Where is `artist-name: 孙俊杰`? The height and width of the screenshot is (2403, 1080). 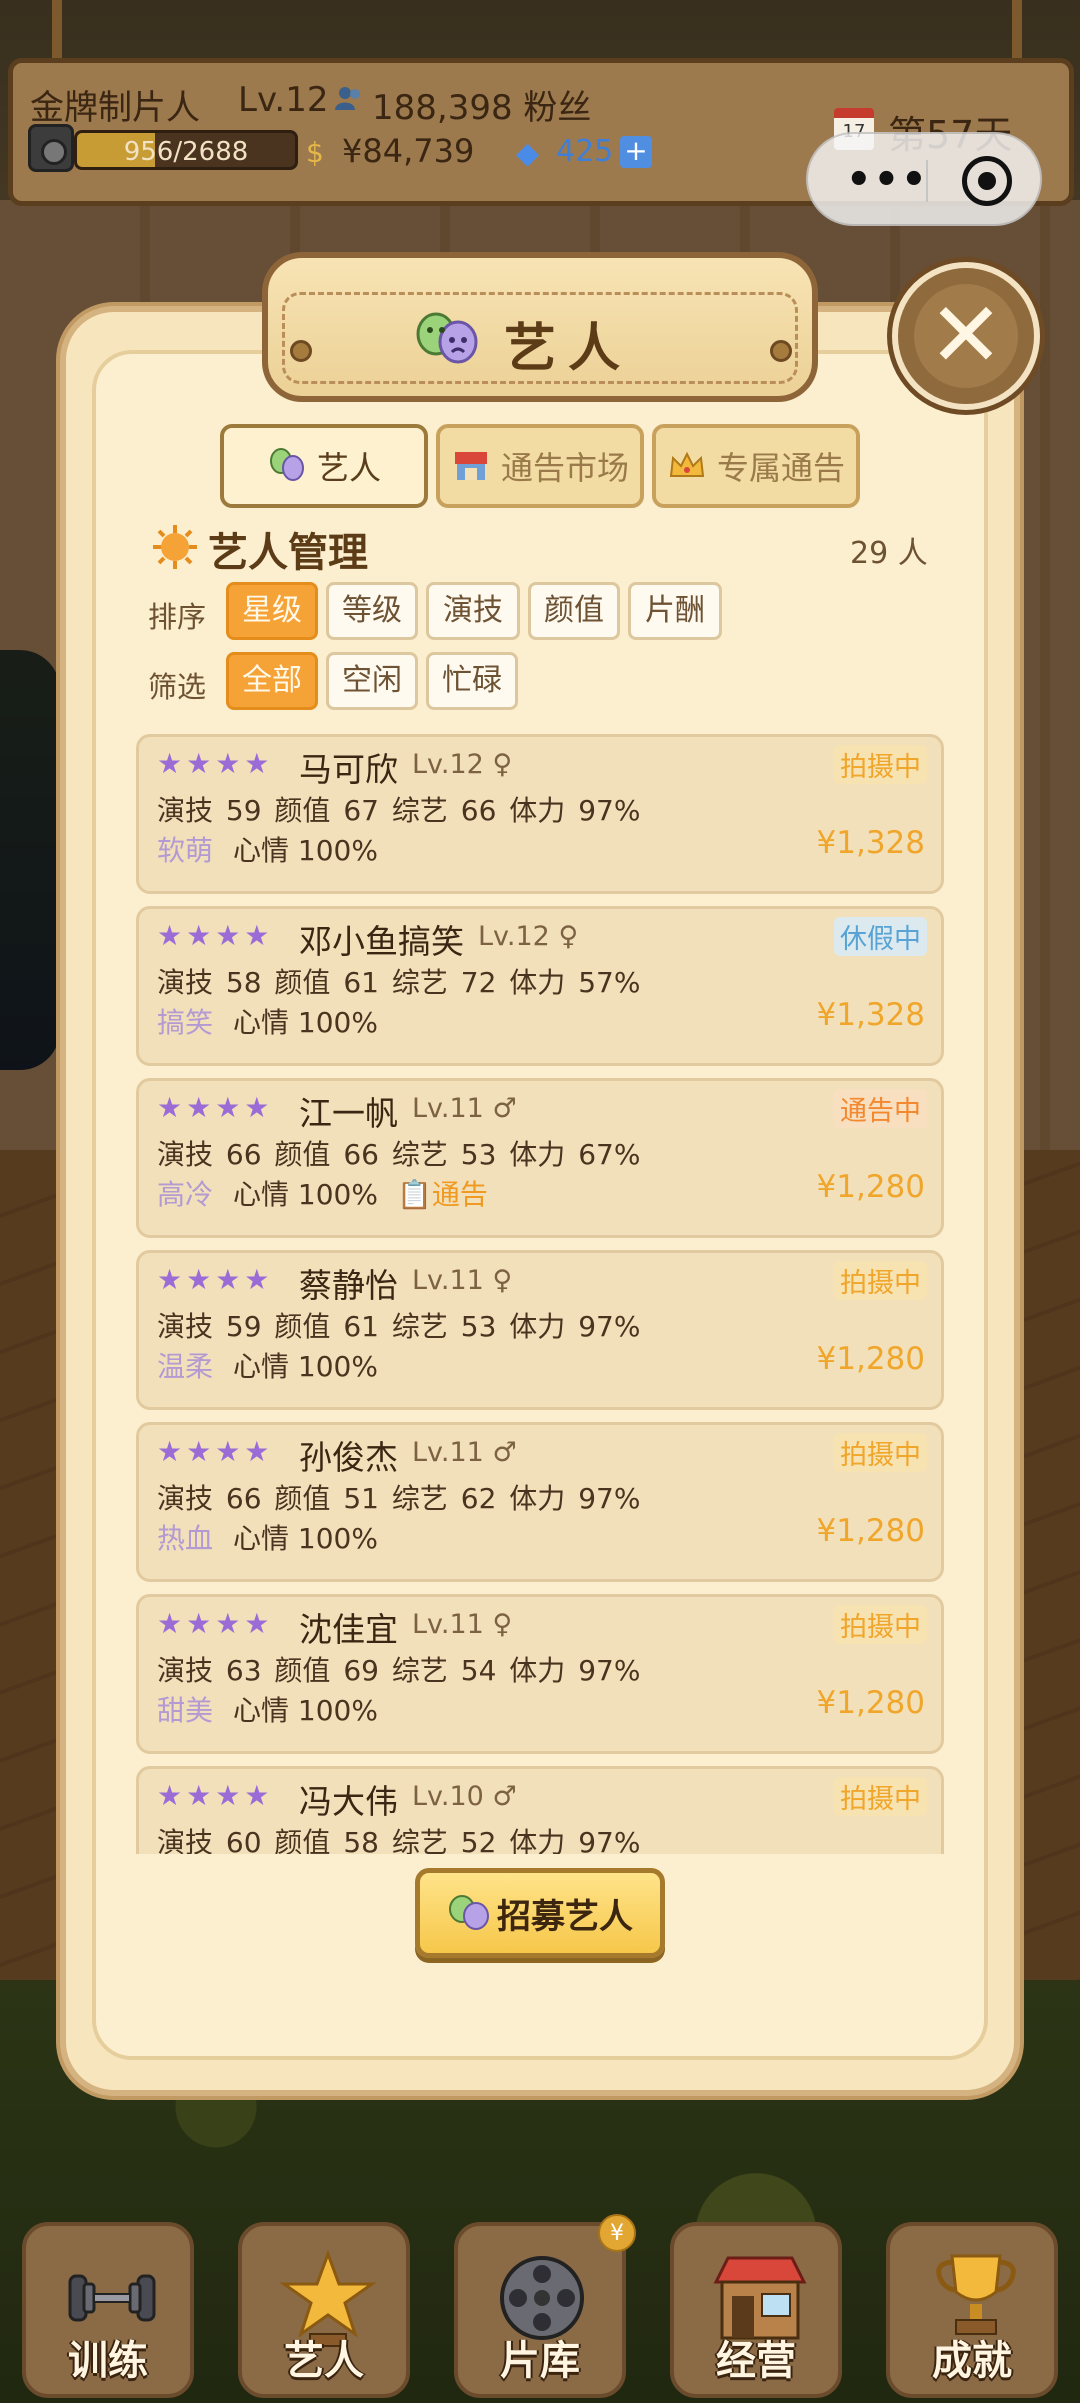 artist-name: 孙俊杰 is located at coordinates (348, 1457).